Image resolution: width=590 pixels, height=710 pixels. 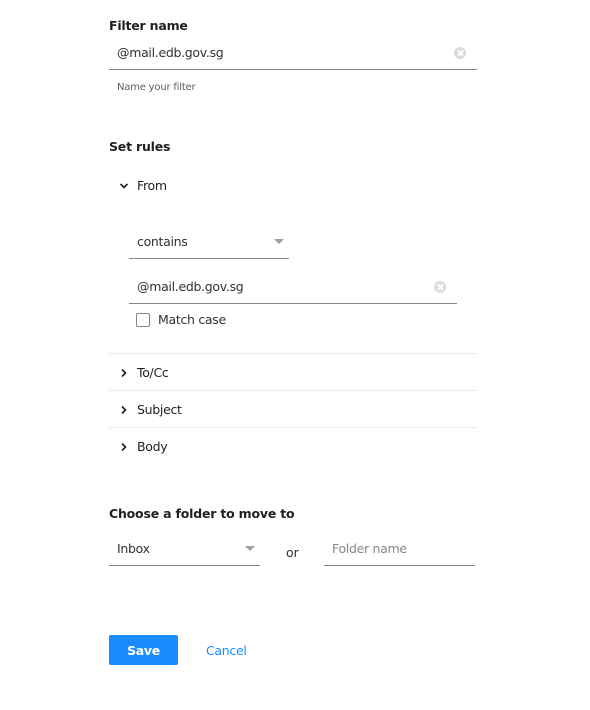 I want to click on match-case-option: Match case, so click(x=181, y=319).